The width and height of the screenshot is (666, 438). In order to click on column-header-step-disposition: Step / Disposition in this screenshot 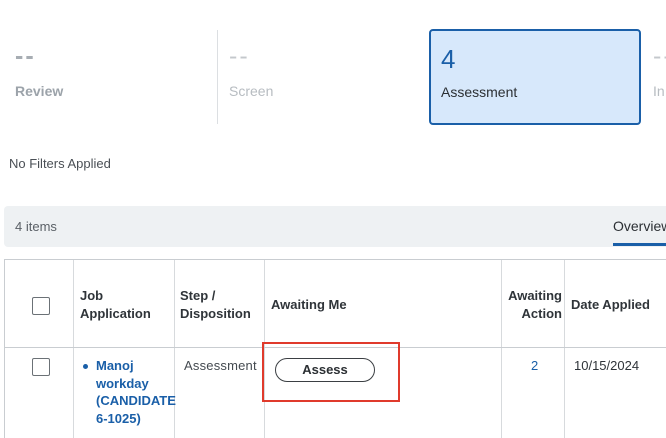, I will do `click(220, 305)`.